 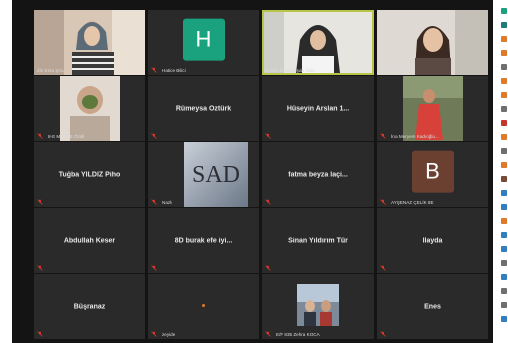 I want to click on participant-photo: SAD, so click(x=216, y=174).